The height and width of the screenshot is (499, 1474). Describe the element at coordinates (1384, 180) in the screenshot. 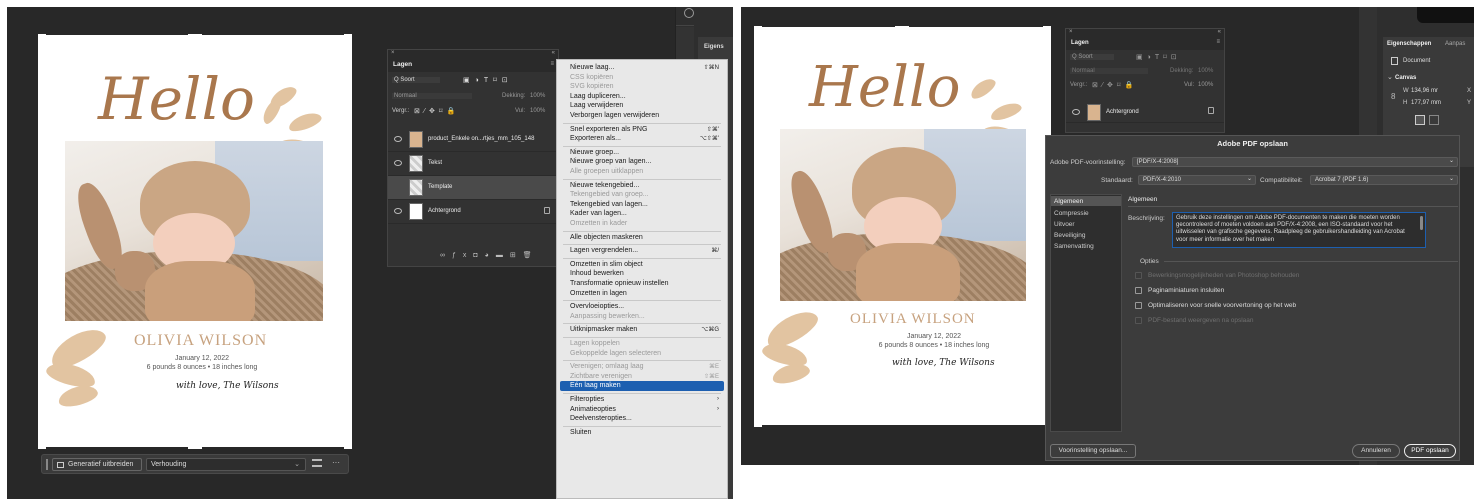

I see `compat-select: Acrobat 7 (PDF 1.6) ⌄` at that location.